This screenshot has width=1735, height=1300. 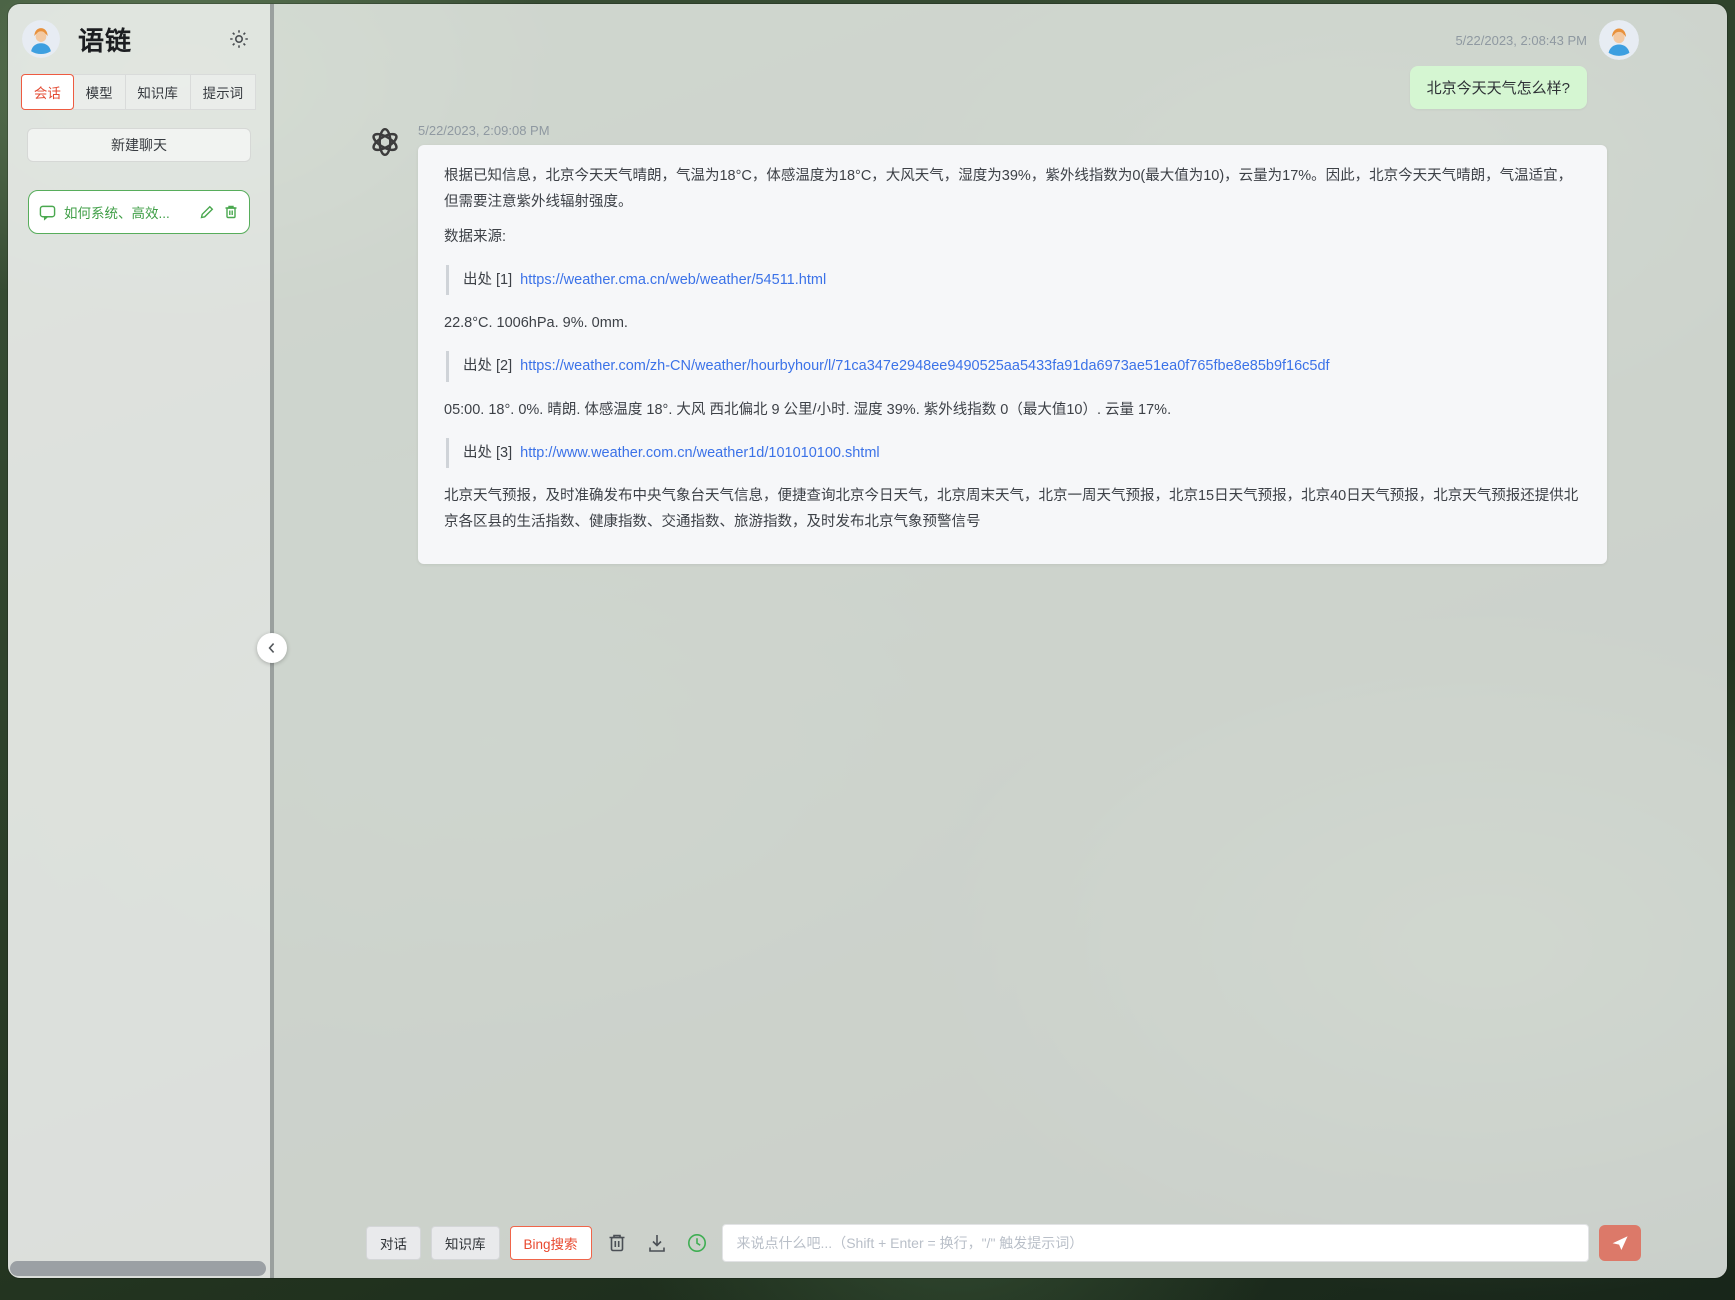 What do you see at coordinates (475, 237) in the screenshot?
I see `sources-heading: 数据来源:` at bounding box center [475, 237].